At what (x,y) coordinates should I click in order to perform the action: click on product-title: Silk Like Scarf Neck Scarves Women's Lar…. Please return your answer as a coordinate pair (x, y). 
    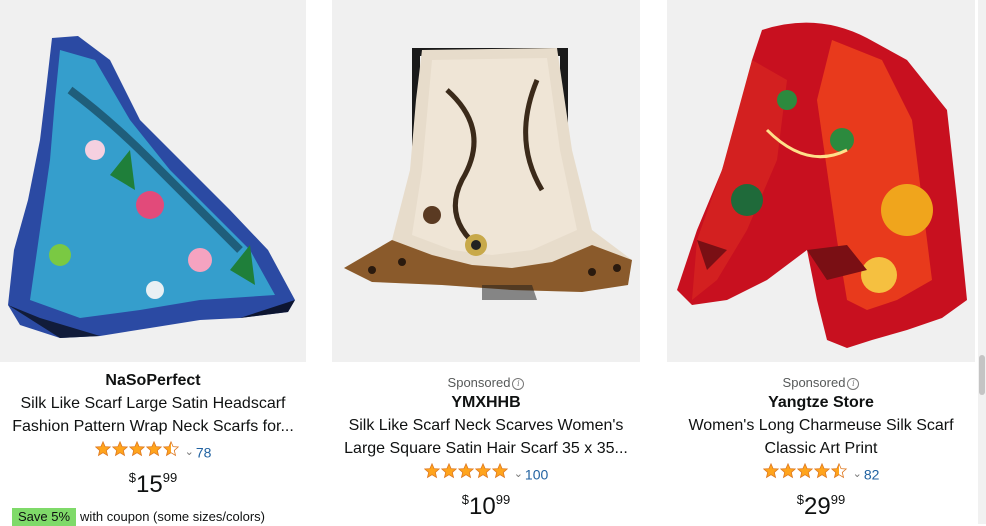
    Looking at the image, I should click on (486, 437).